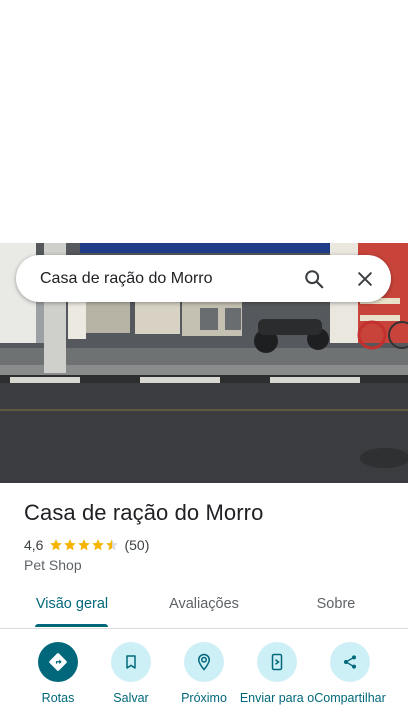 Image resolution: width=408 pixels, height=726 pixels. I want to click on rating-stars, so click(84, 545).